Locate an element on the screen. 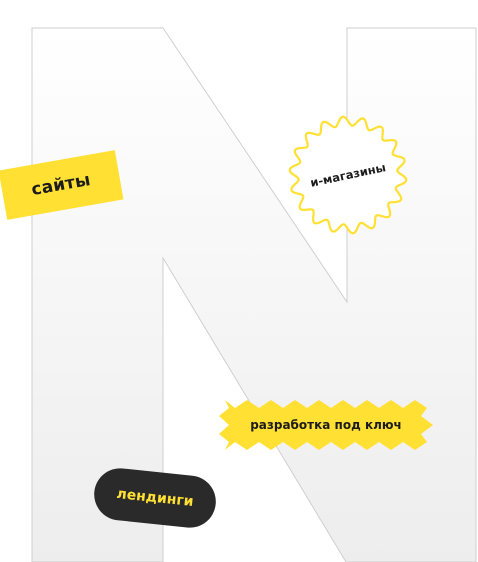  tag-landings-label: лендинги is located at coordinates (155, 498).